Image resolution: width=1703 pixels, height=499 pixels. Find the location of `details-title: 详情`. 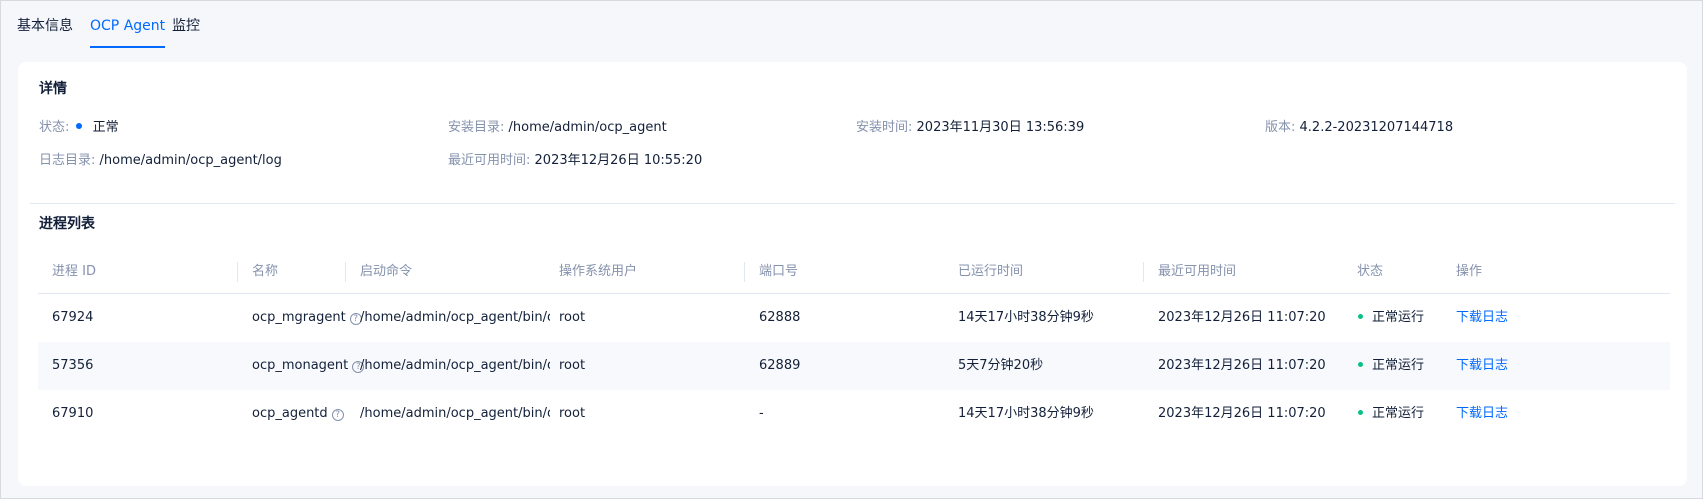

details-title: 详情 is located at coordinates (53, 89).